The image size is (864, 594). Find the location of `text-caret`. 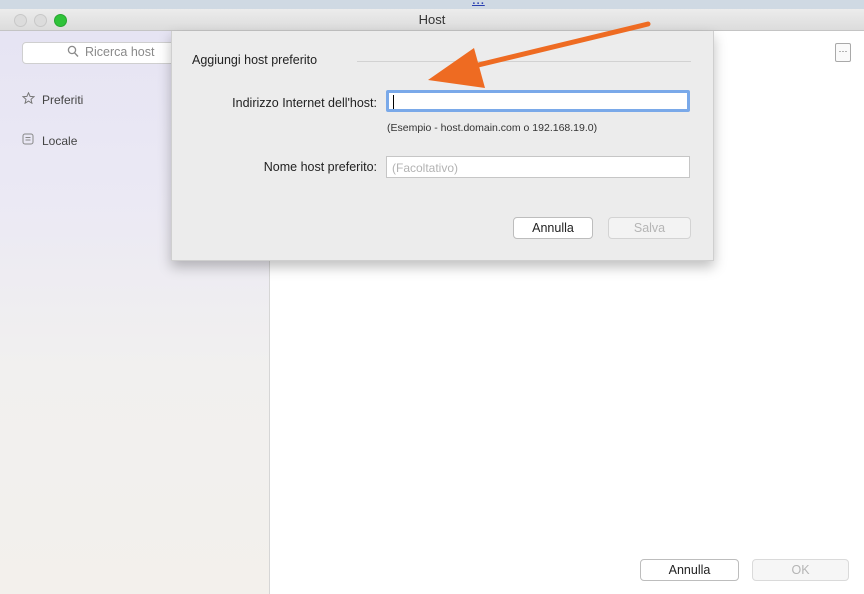

text-caret is located at coordinates (393, 102).